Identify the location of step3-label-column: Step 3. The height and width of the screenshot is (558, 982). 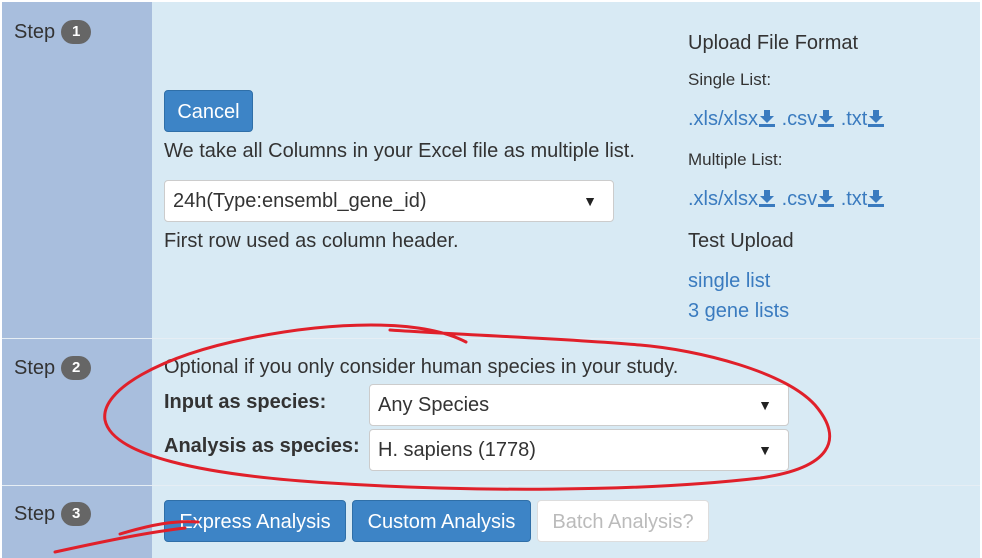
(77, 522).